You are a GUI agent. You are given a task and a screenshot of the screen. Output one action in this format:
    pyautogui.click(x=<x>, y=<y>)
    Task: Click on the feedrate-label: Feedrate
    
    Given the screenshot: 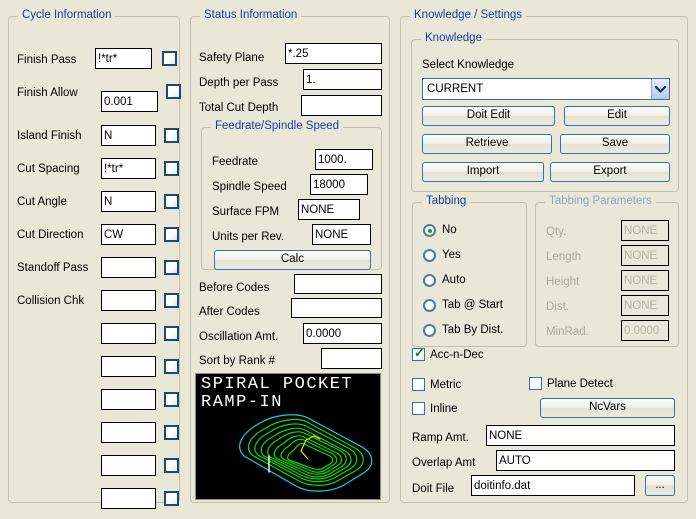 What is the action you would take?
    pyautogui.click(x=235, y=162)
    